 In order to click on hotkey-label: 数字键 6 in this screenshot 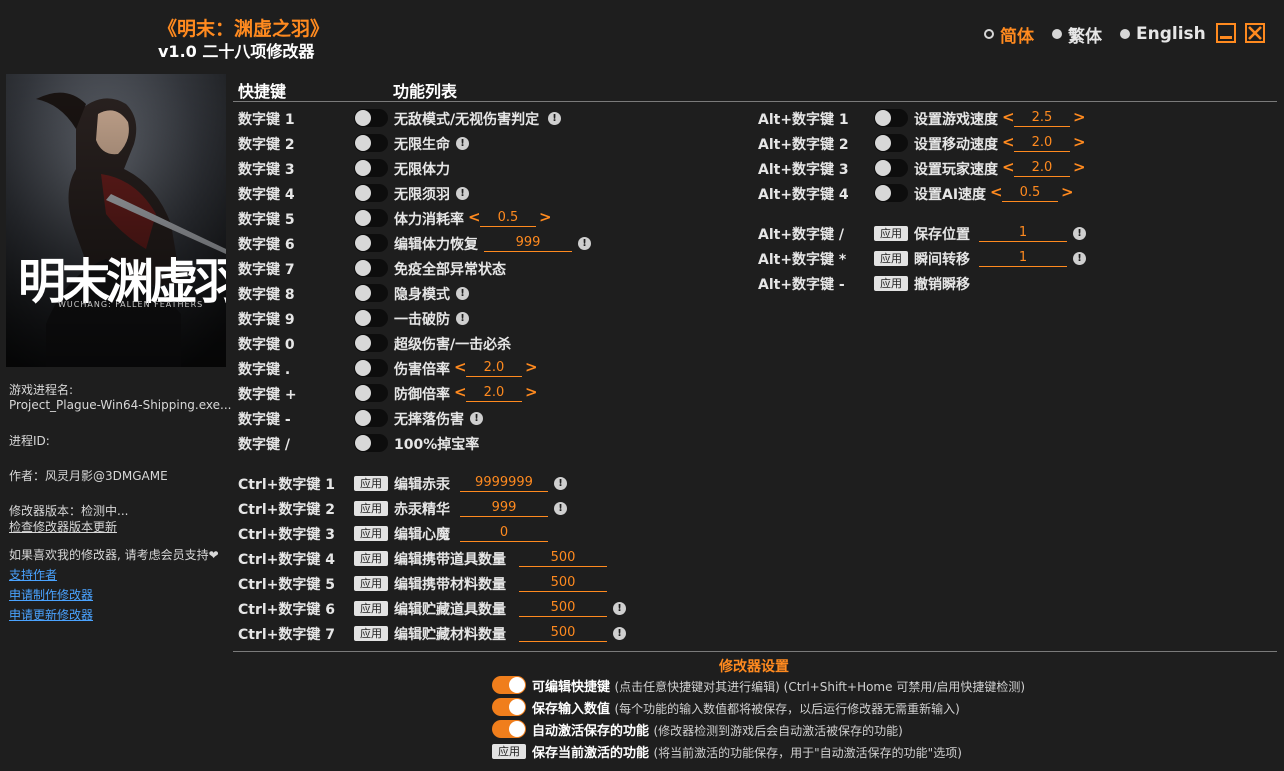, I will do `click(266, 244)`.